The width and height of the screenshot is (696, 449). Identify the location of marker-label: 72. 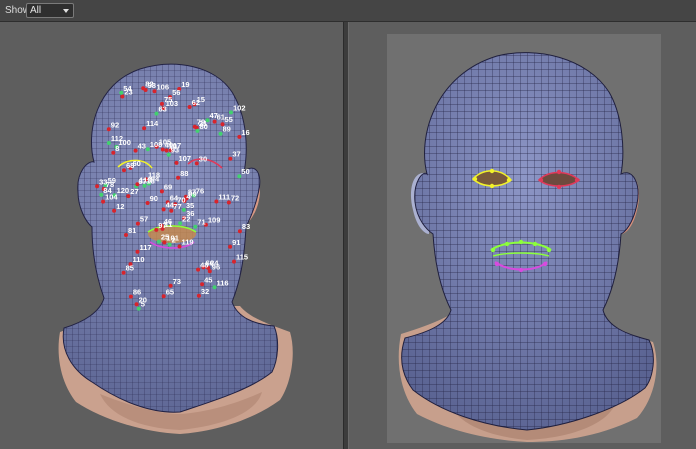
(235, 198).